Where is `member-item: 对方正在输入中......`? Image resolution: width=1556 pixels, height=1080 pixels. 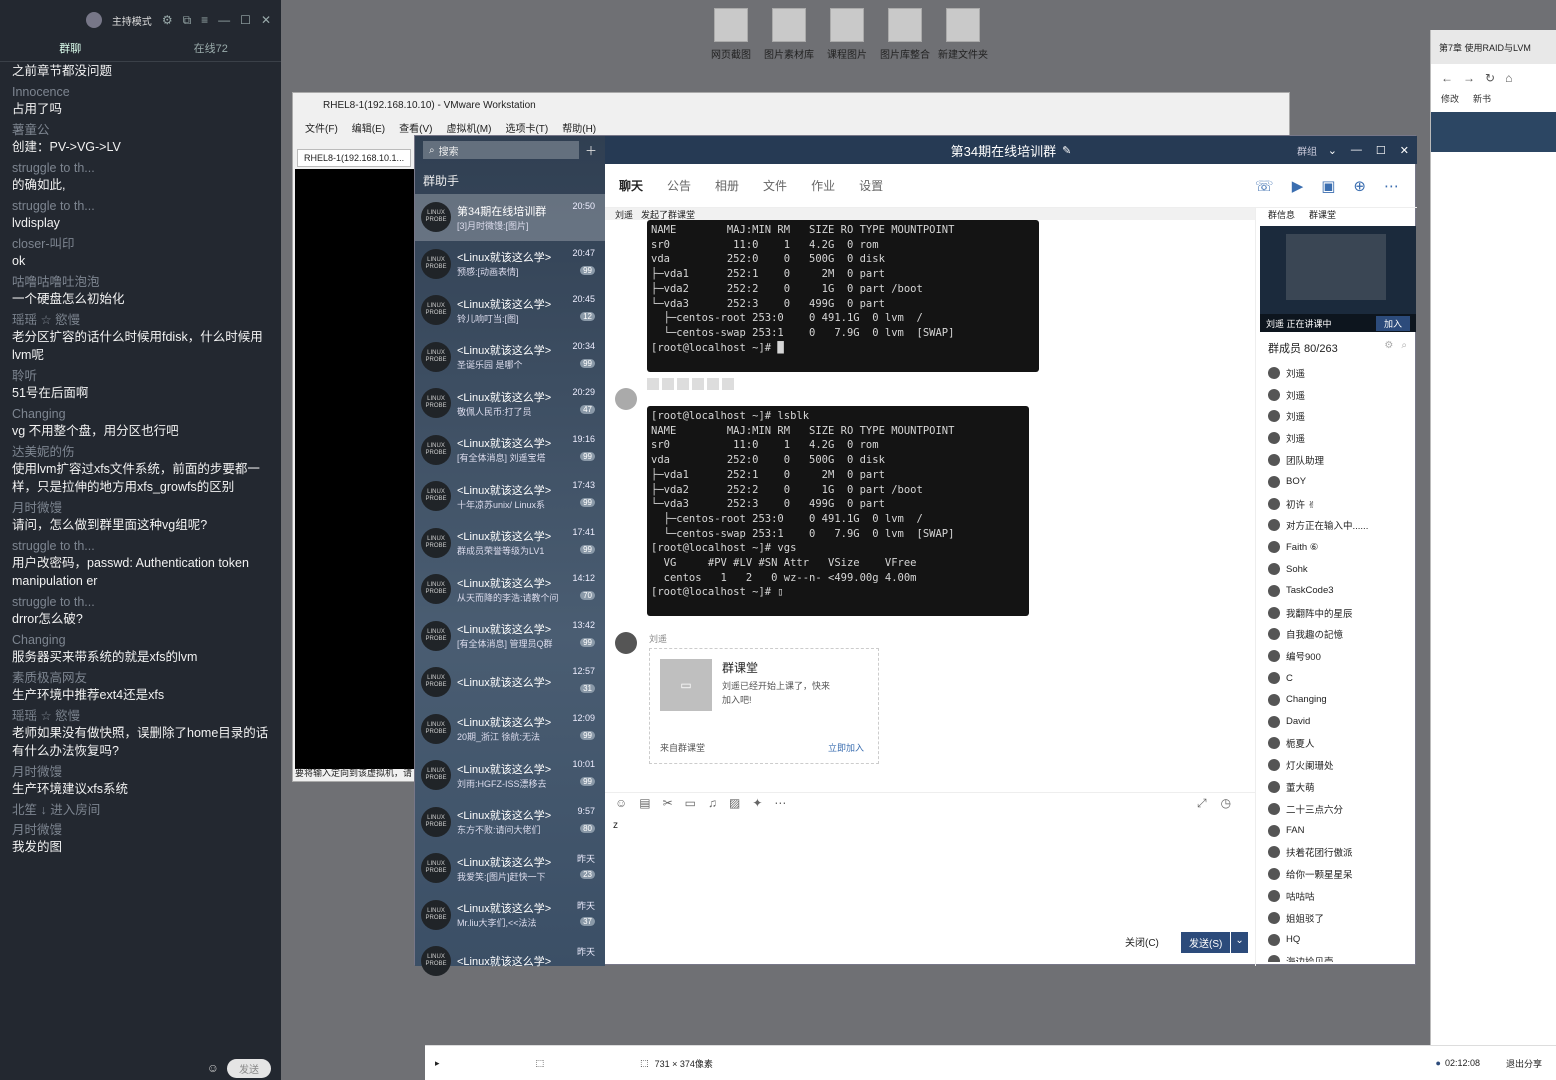 member-item: 对方正在输入中...... is located at coordinates (1337, 526).